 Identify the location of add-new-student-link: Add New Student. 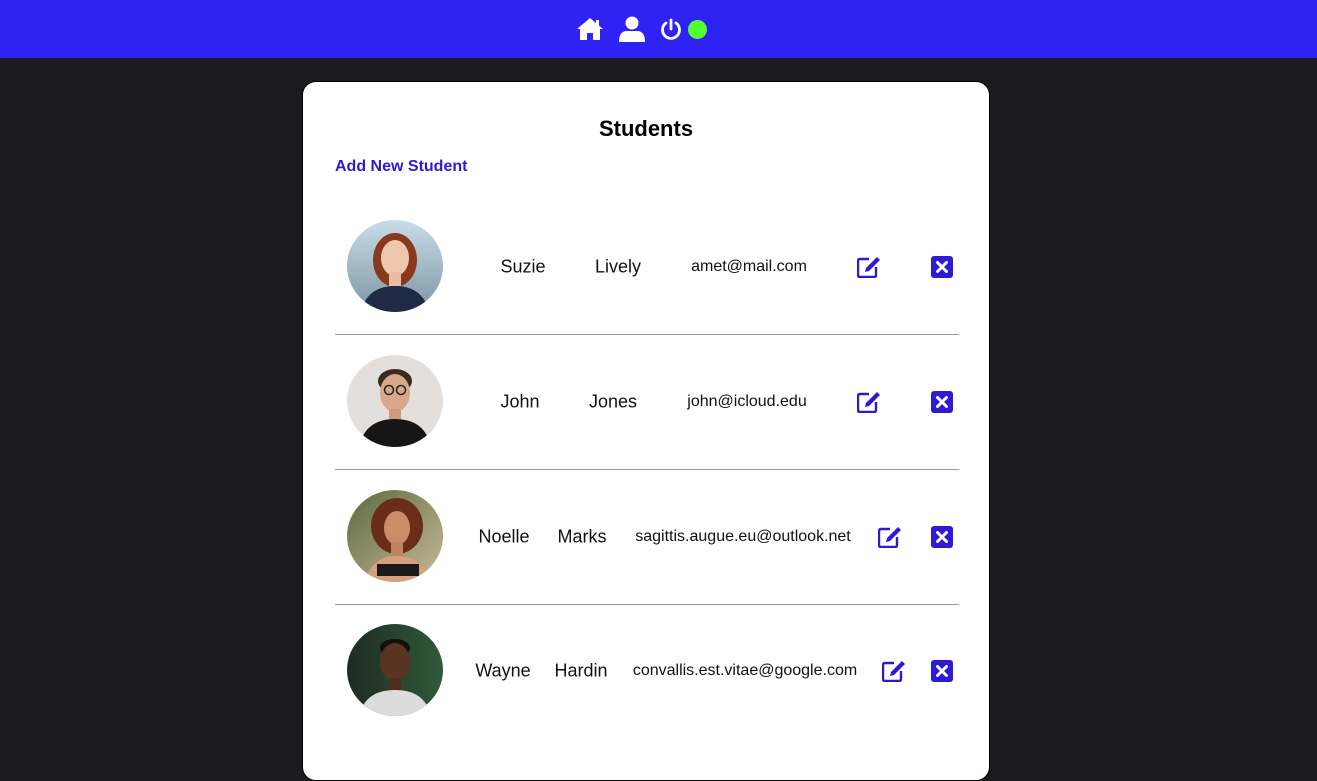
(401, 167).